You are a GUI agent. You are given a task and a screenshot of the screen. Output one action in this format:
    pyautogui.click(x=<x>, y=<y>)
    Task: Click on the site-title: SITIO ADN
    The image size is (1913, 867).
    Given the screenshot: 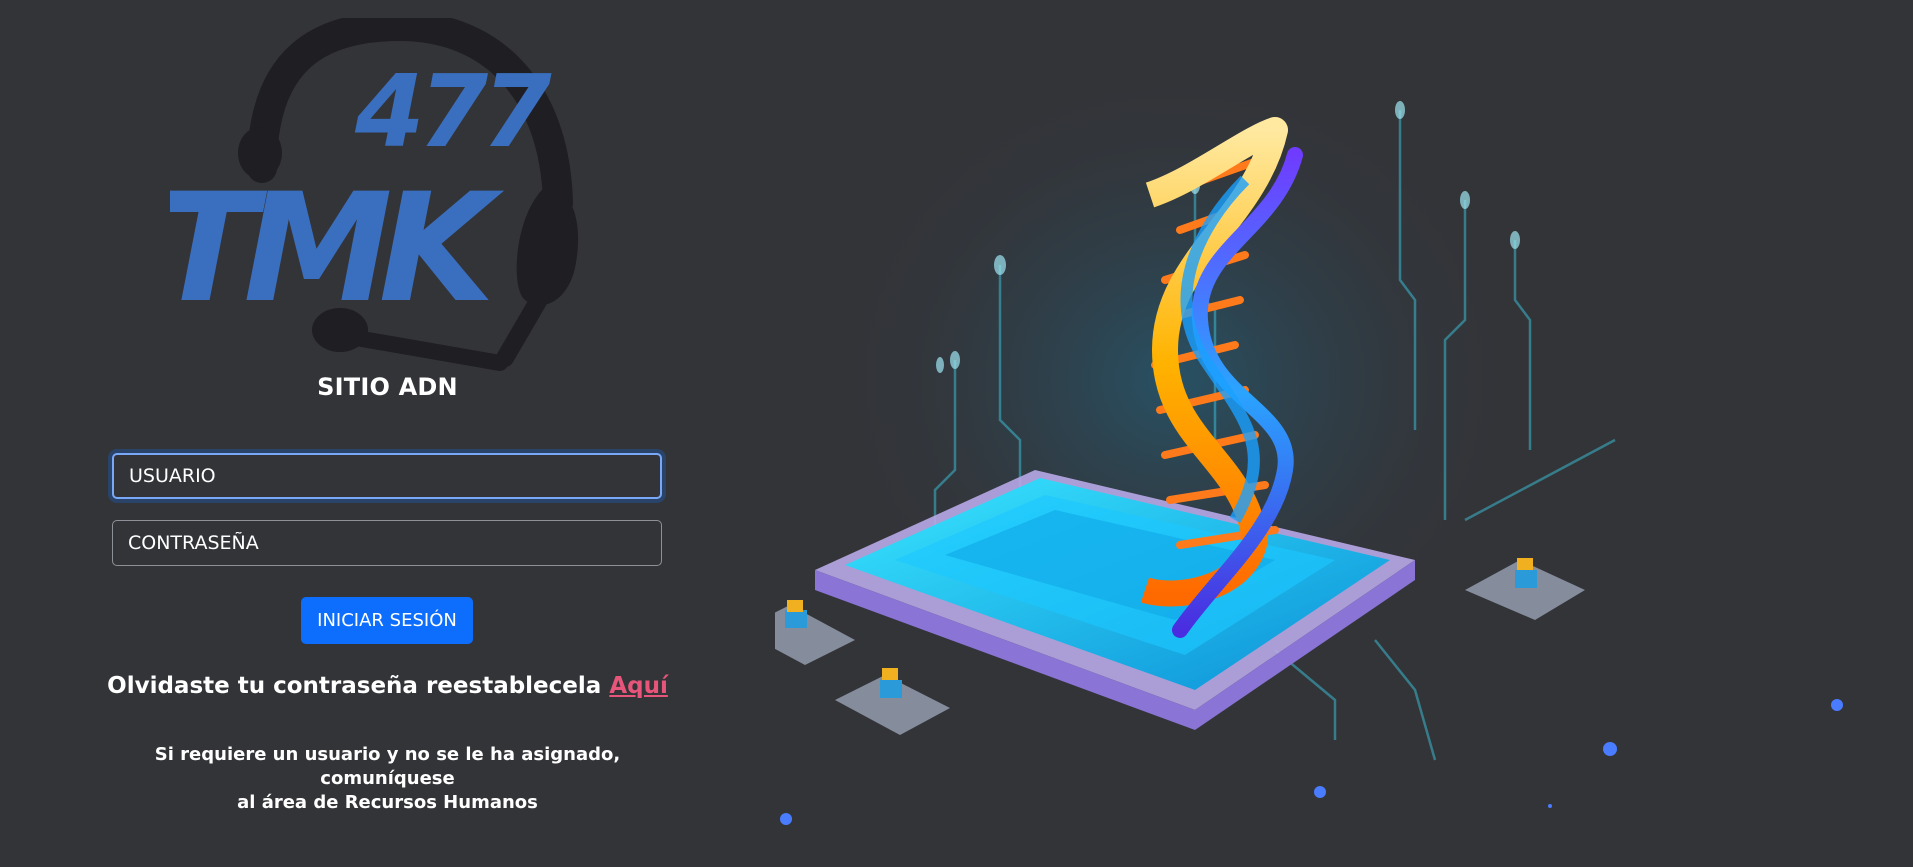 What is the action you would take?
    pyautogui.click(x=387, y=387)
    